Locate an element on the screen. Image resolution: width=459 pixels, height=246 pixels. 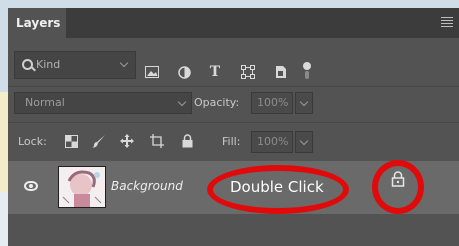
lock-position-icon is located at coordinates (127, 141).